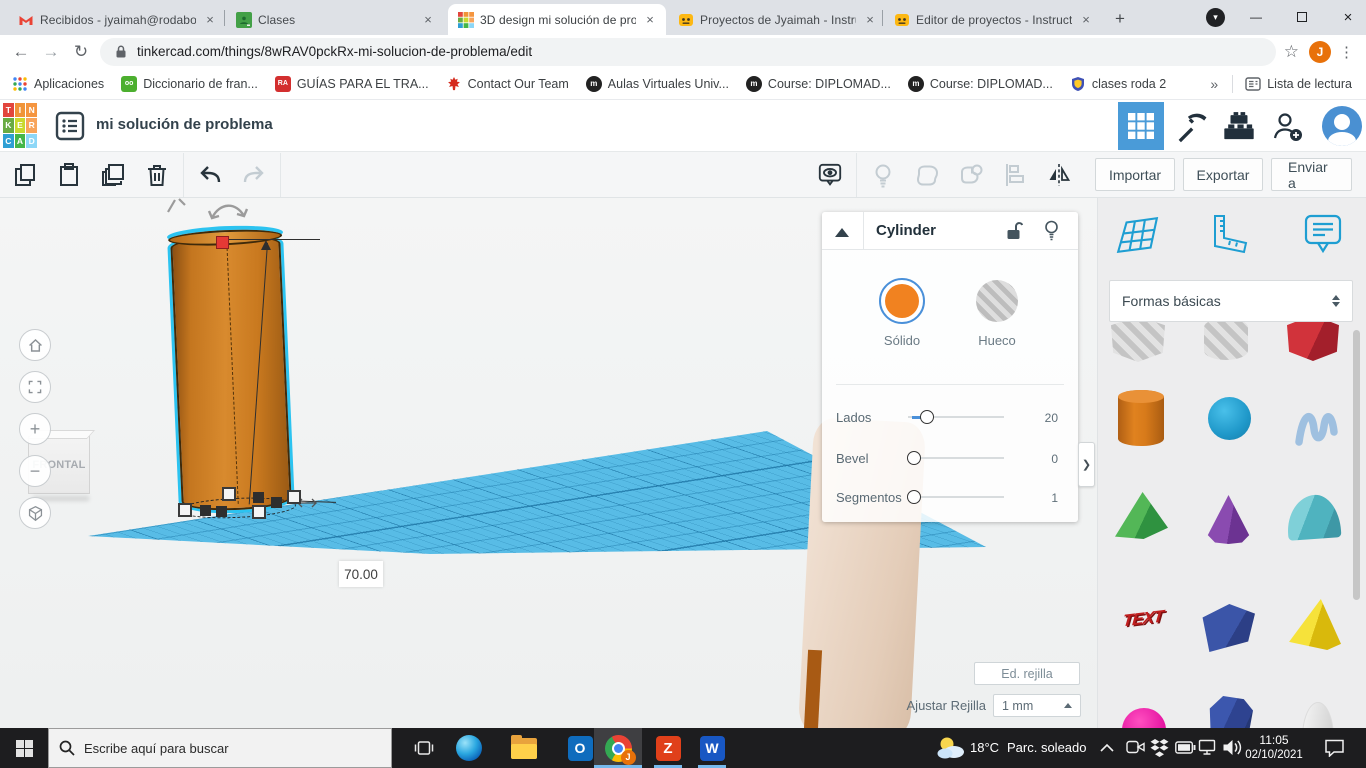 The image size is (1366, 768). Describe the element at coordinates (1118, 84) in the screenshot. I see `bookmark-clases-roda: clases roda 2` at that location.